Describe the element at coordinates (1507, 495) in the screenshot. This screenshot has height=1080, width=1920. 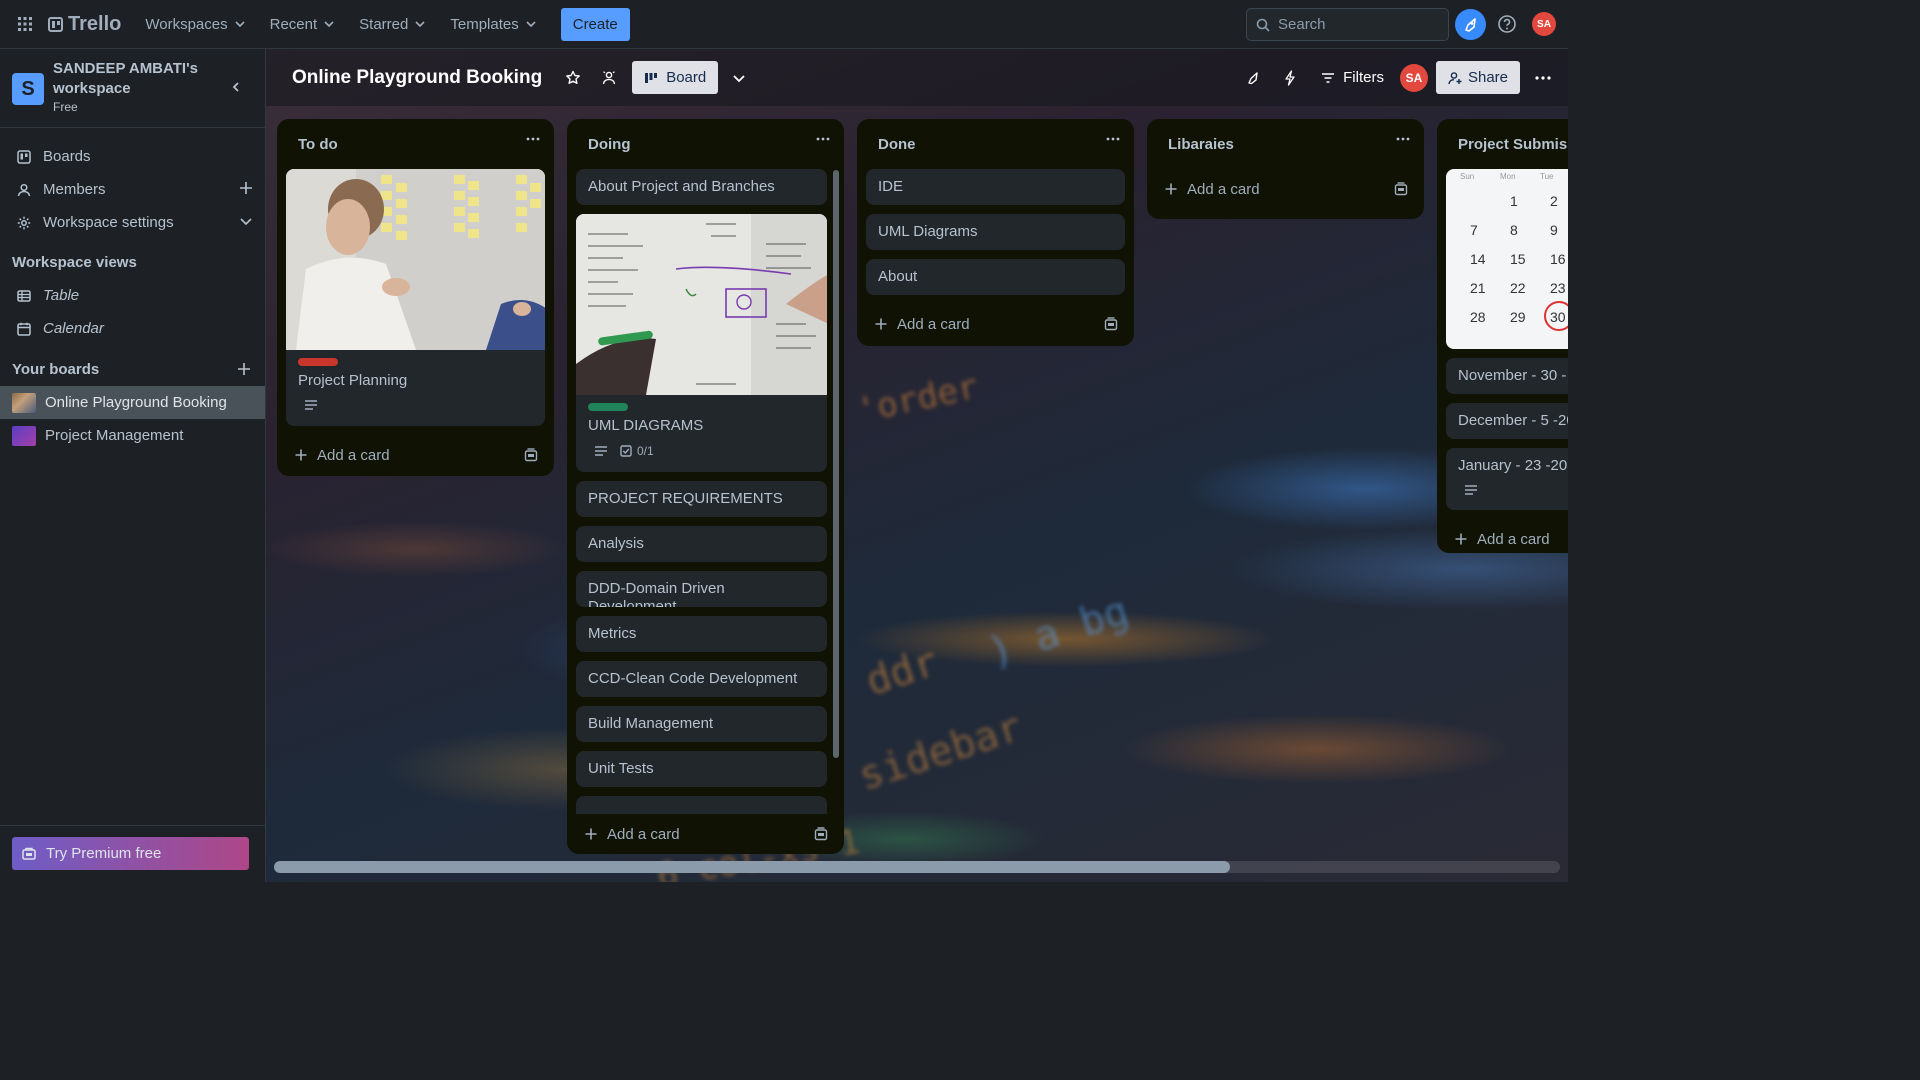
I see `card-badges` at that location.